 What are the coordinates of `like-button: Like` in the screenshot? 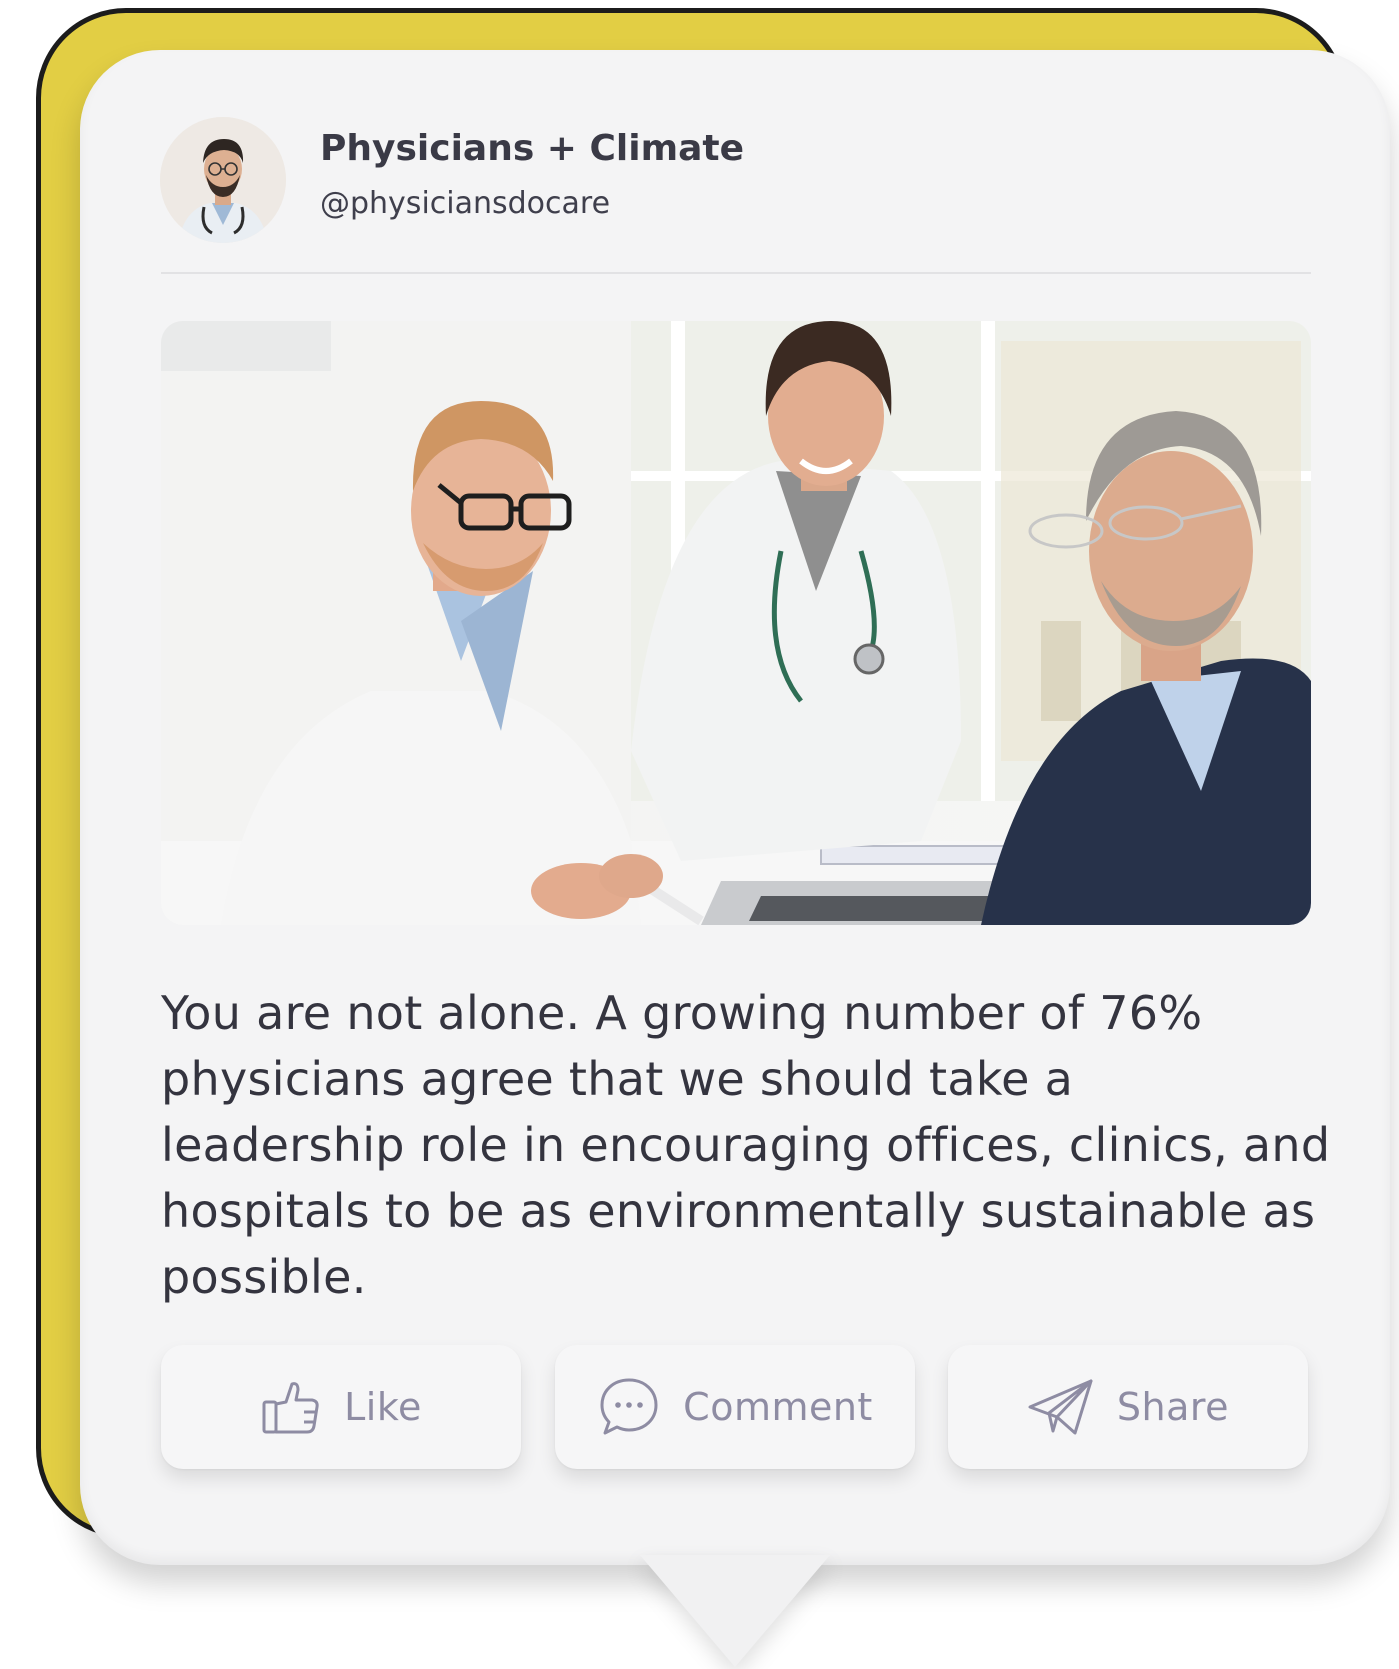 It's located at (341, 1407).